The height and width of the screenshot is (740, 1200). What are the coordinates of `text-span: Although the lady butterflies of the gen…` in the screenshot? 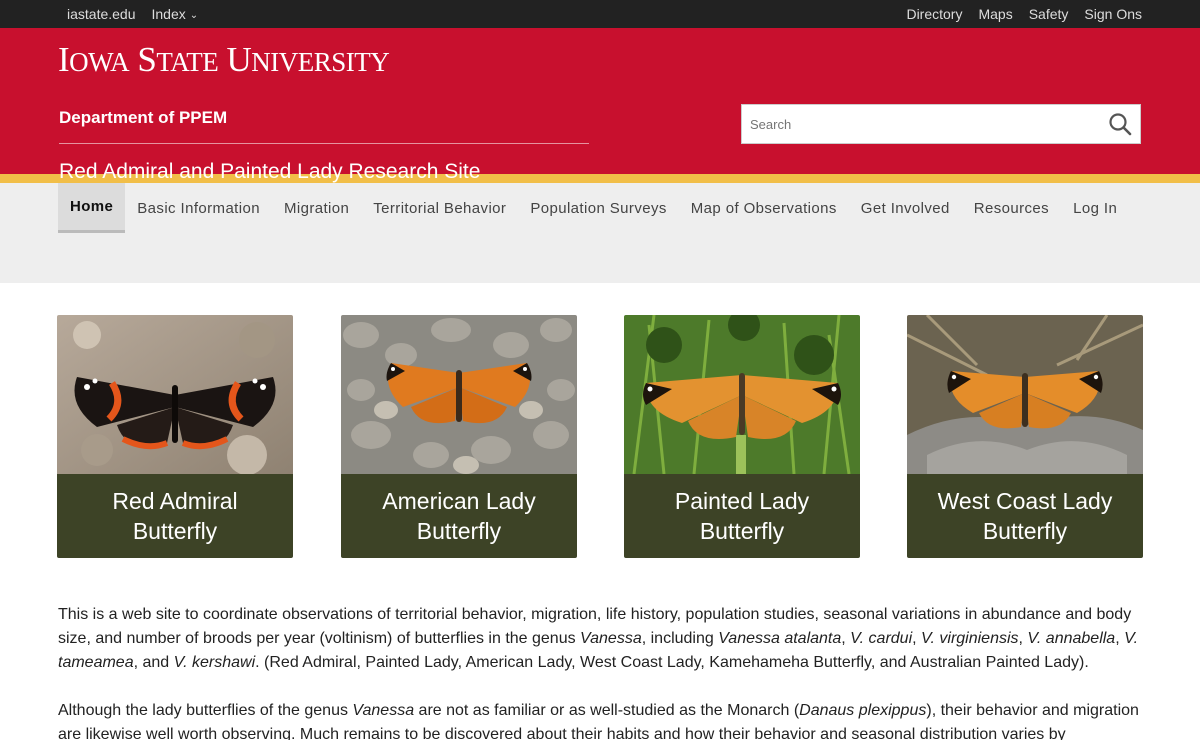 It's located at (205, 710).